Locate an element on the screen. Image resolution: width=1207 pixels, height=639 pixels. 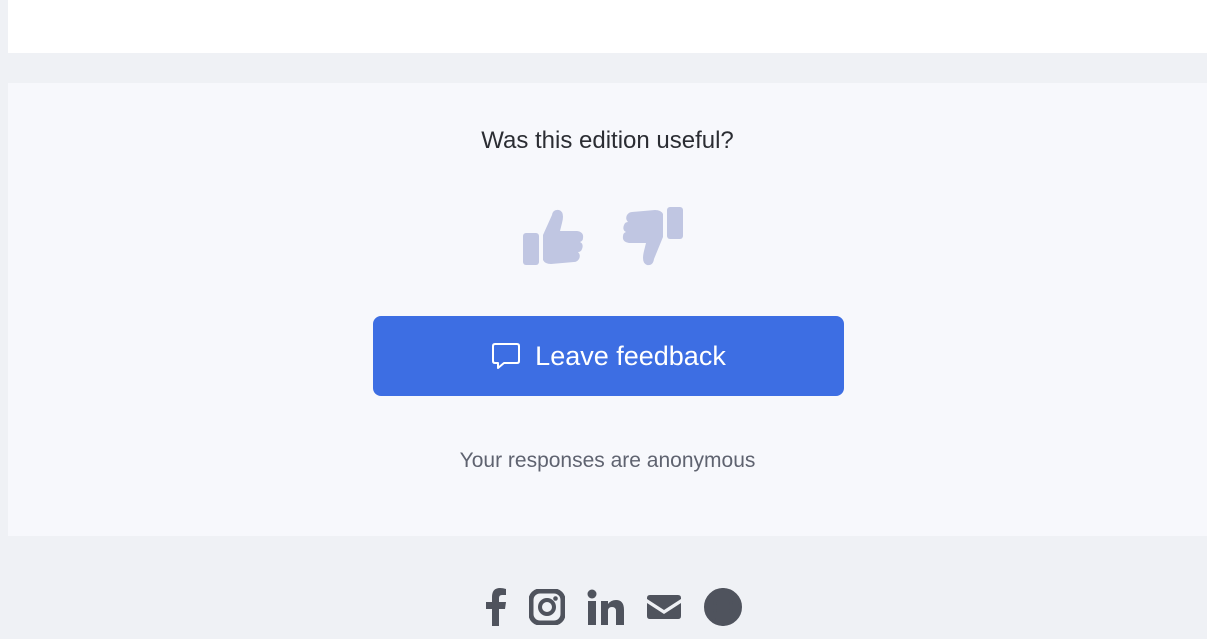
globe-icon is located at coordinates (722, 607).